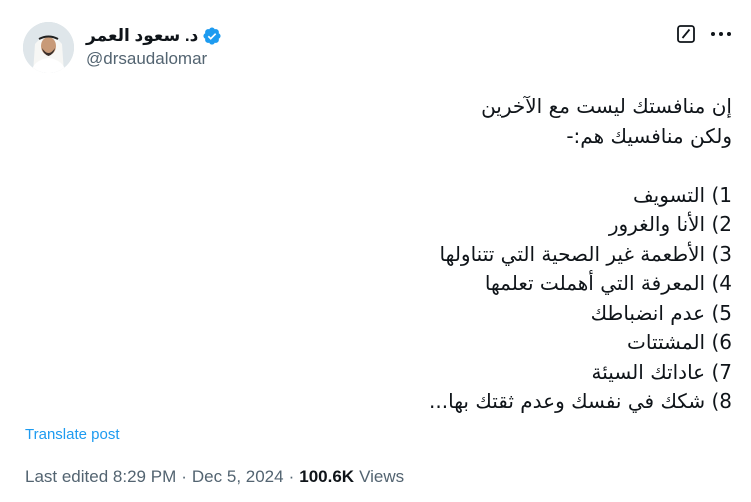 The image size is (751, 502). Describe the element at coordinates (382, 476) in the screenshot. I see `views-label: Views` at that location.